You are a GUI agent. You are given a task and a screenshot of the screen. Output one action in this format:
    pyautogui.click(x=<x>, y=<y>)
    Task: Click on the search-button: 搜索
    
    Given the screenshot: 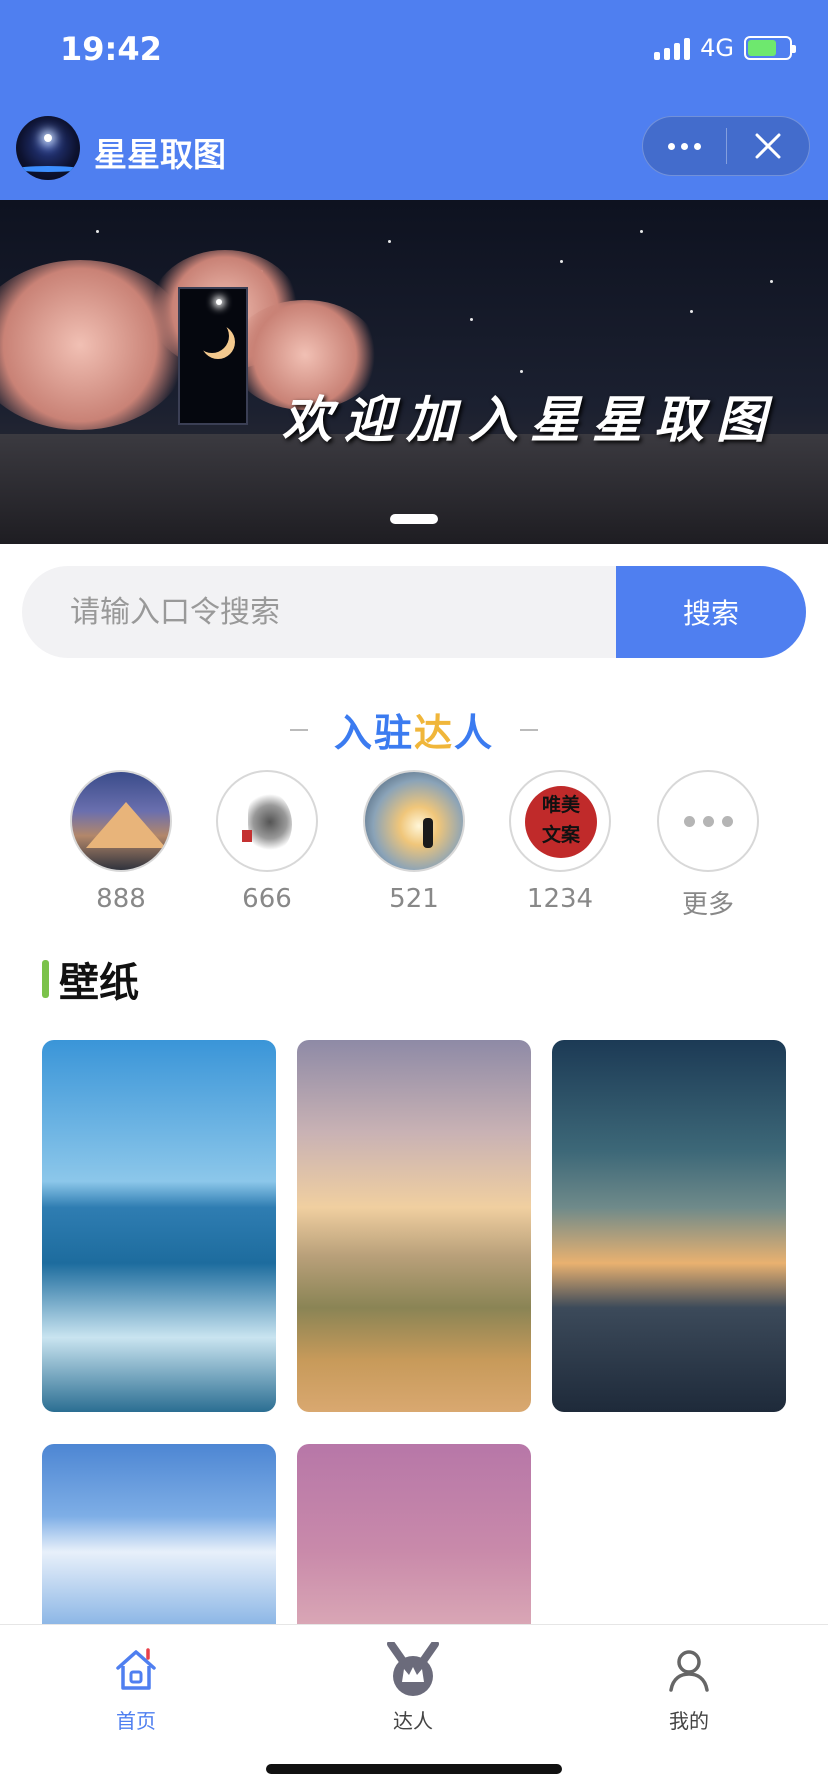 What is the action you would take?
    pyautogui.click(x=711, y=612)
    